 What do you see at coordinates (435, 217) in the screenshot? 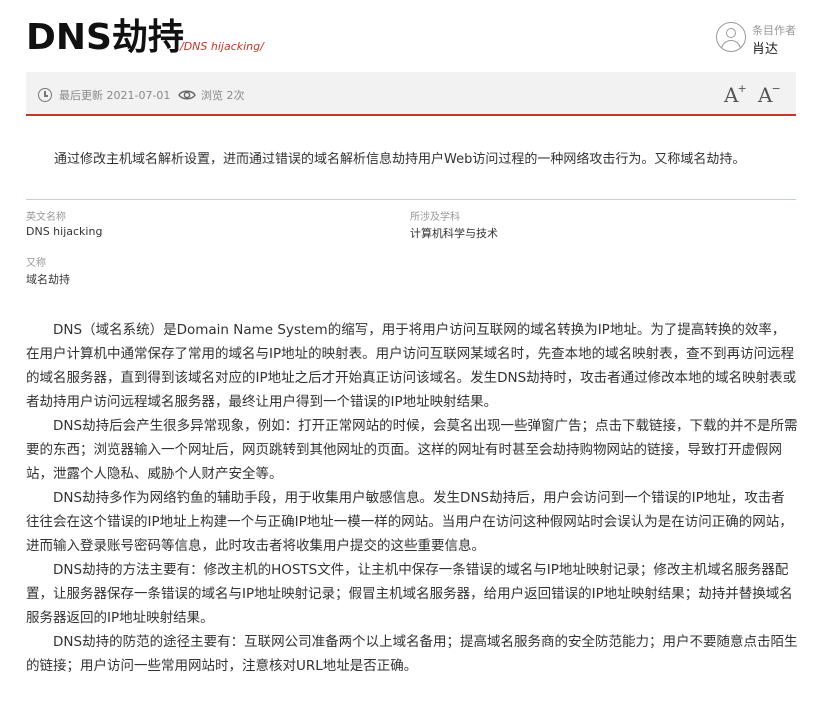
I see `subject-label: 所涉及学科` at bounding box center [435, 217].